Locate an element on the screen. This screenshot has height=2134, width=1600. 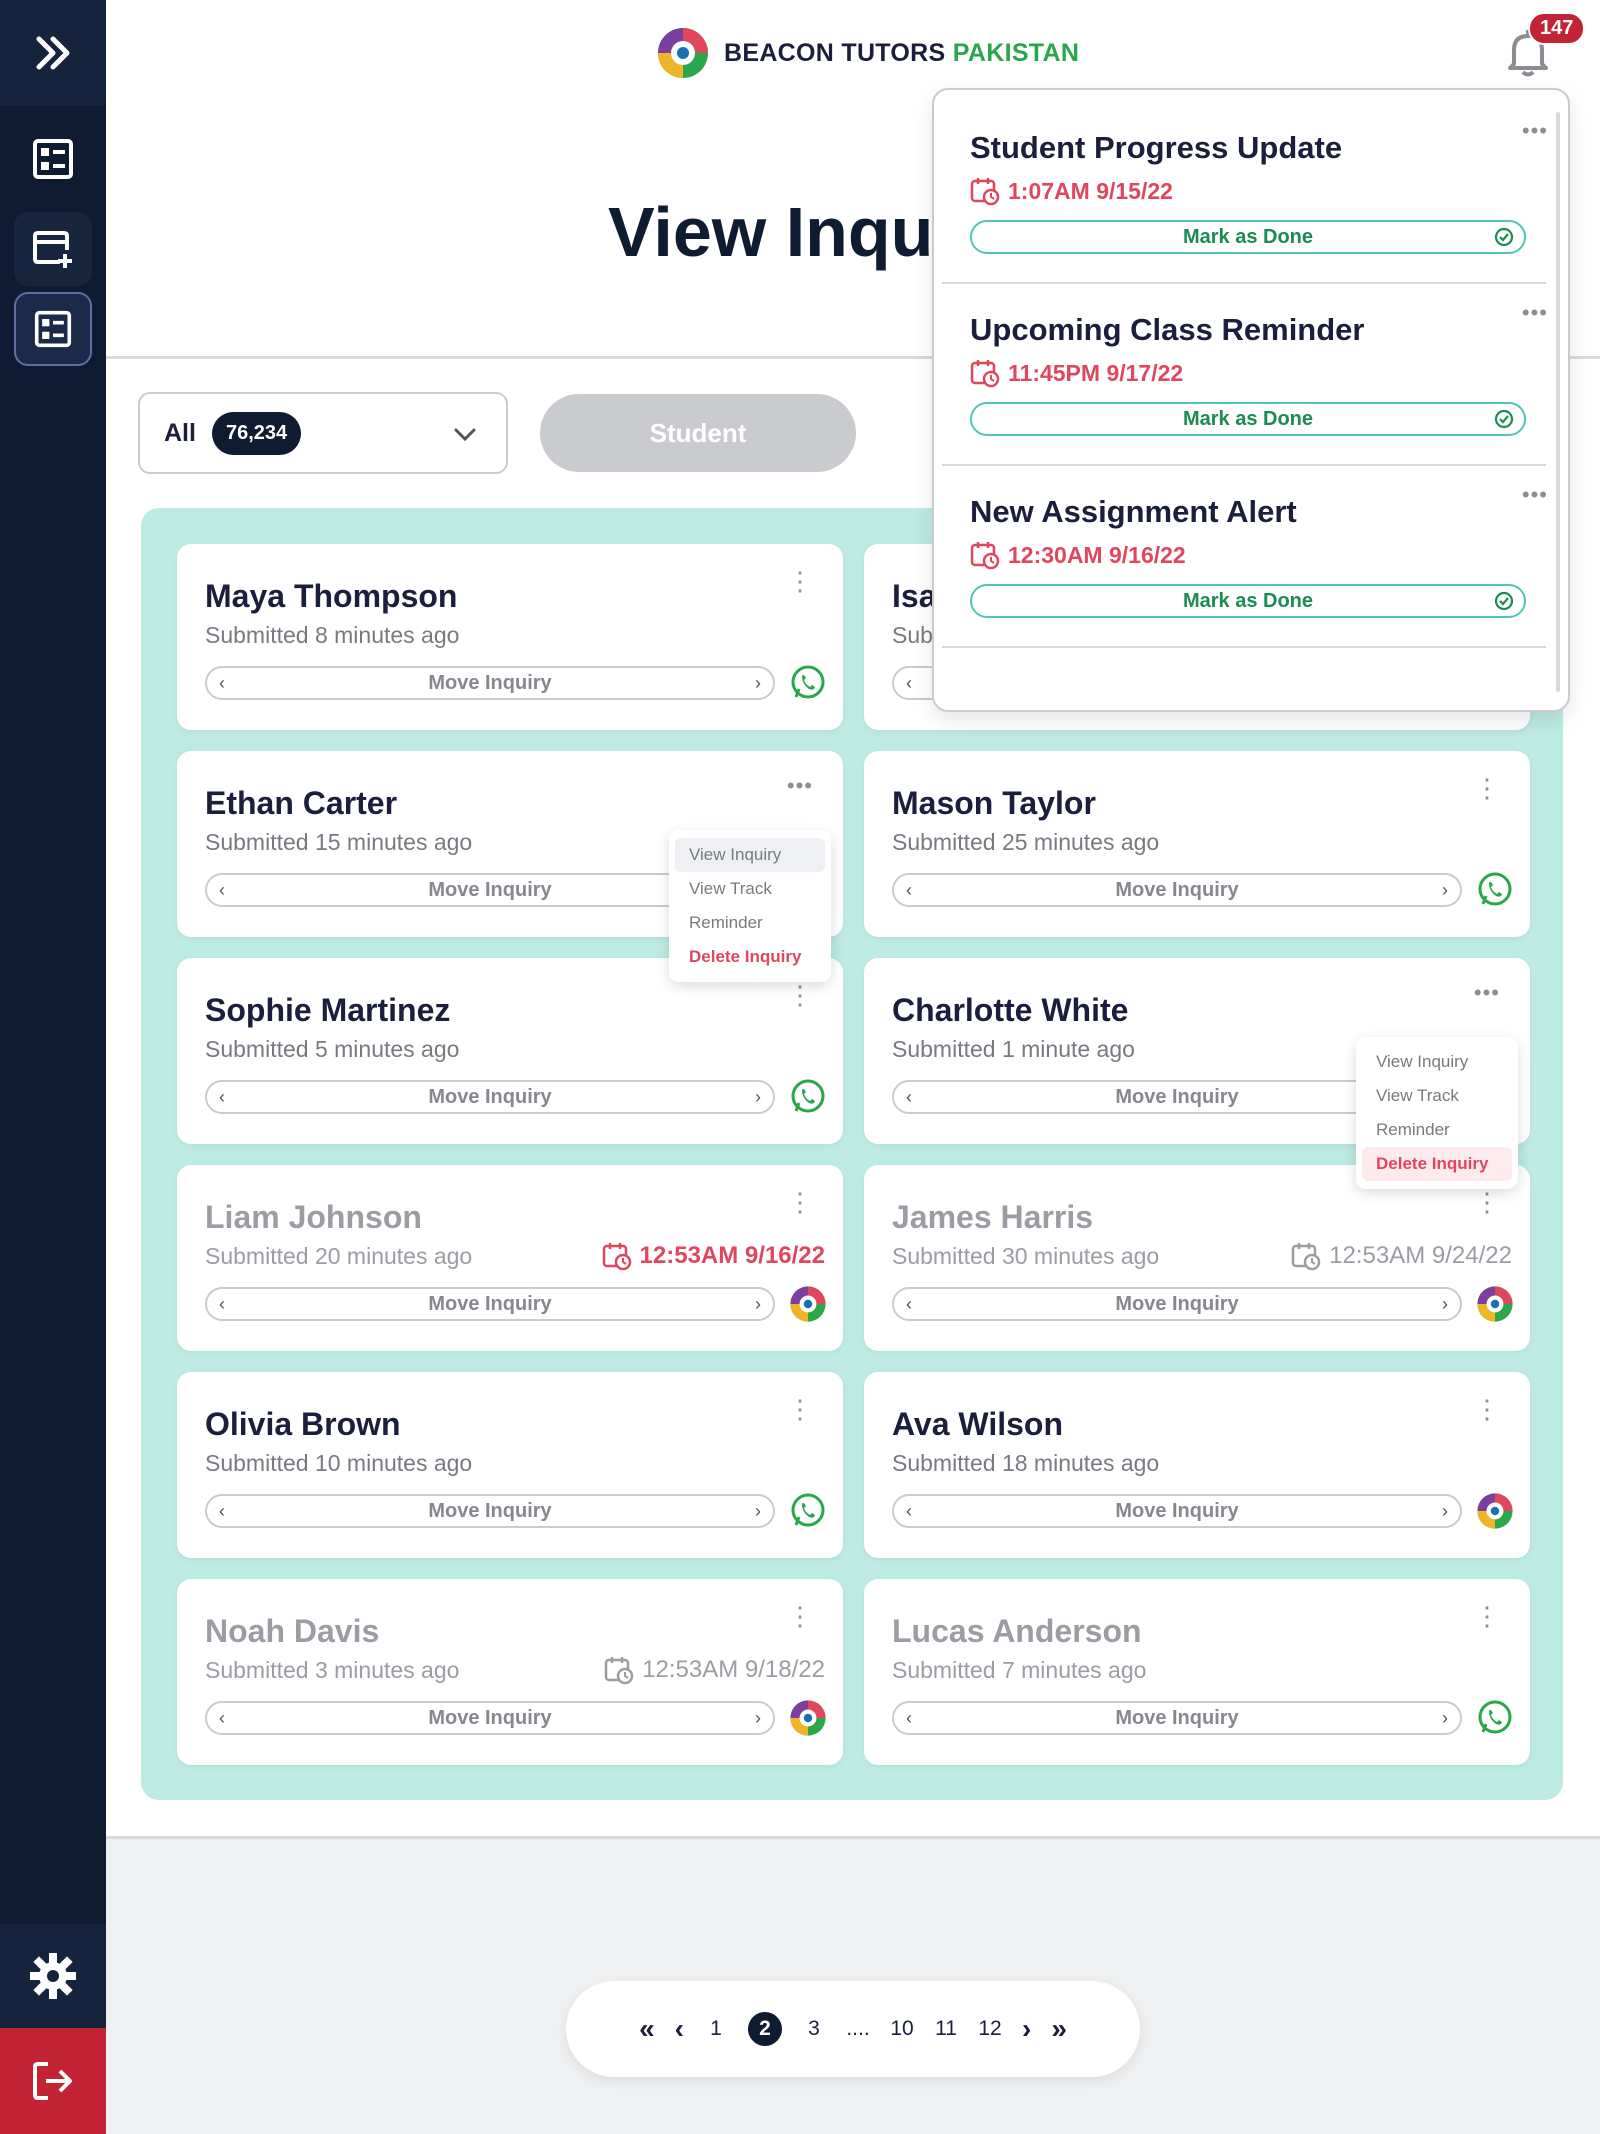
expand-sidebar-button is located at coordinates (53, 53).